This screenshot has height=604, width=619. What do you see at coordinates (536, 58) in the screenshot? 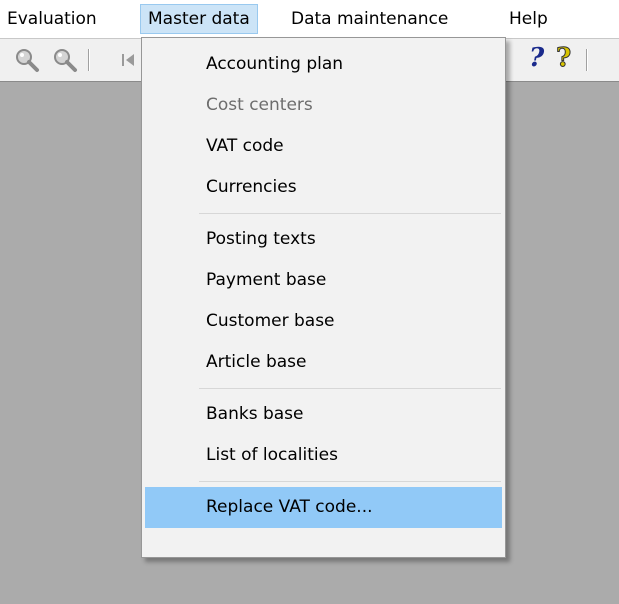
I see `context-help-icon: ?` at bounding box center [536, 58].